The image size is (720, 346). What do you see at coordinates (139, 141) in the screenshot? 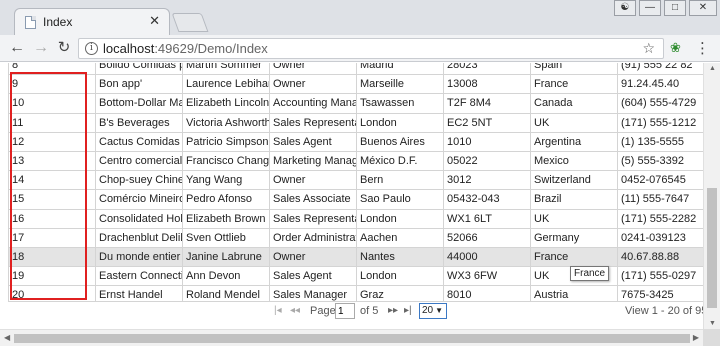
I see `cell-company: Cactus Comidas para llevar` at bounding box center [139, 141].